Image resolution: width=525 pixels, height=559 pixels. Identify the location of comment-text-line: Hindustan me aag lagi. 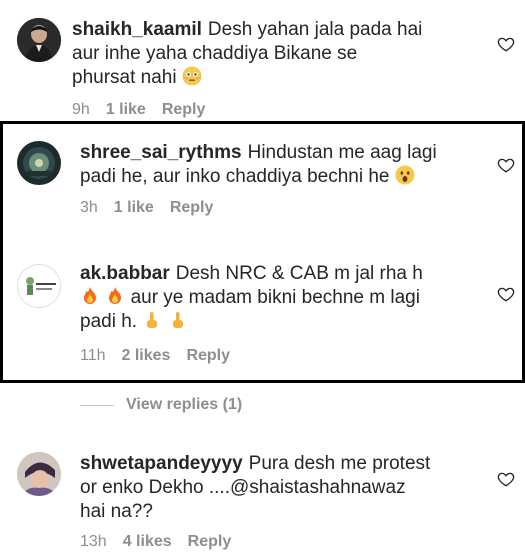
(342, 152).